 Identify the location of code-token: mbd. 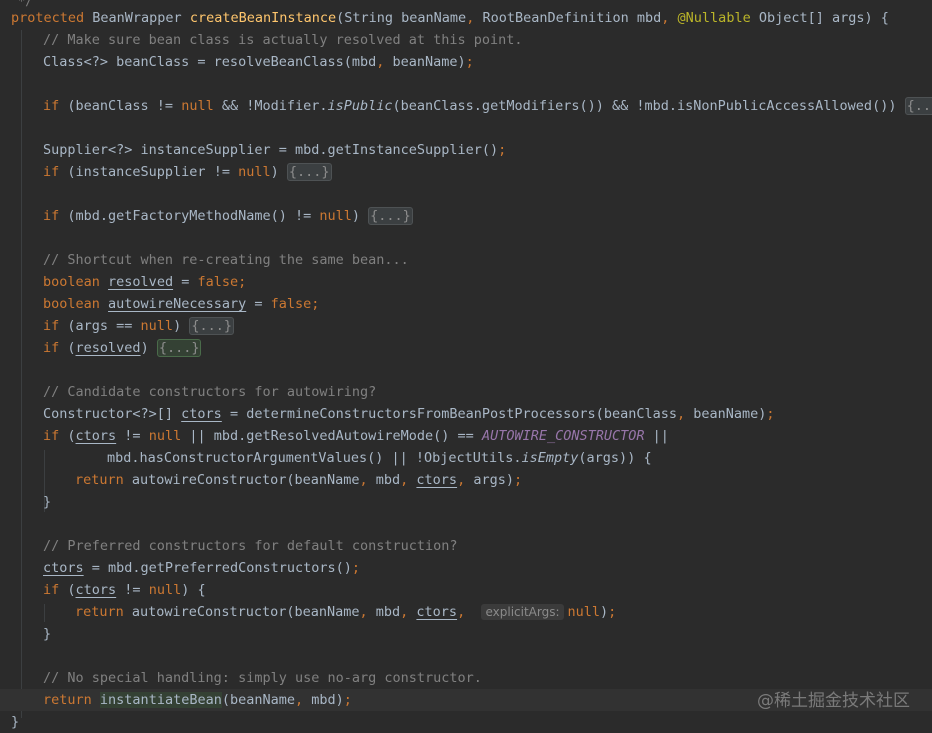
(384, 480).